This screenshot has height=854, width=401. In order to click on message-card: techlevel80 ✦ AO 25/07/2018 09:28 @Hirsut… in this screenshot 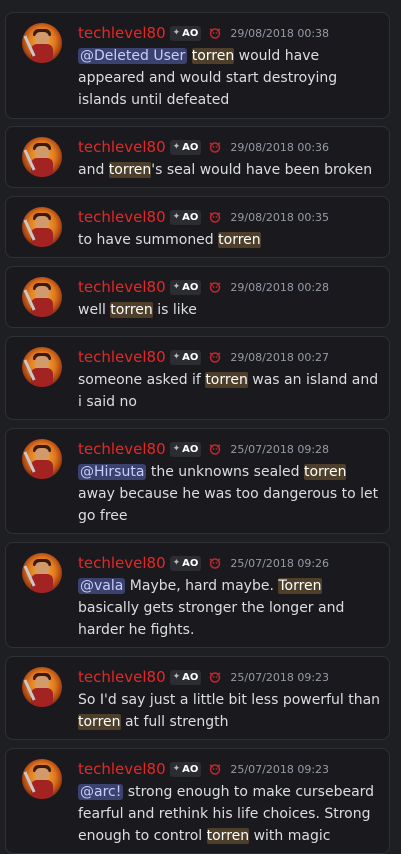, I will do `click(197, 481)`.